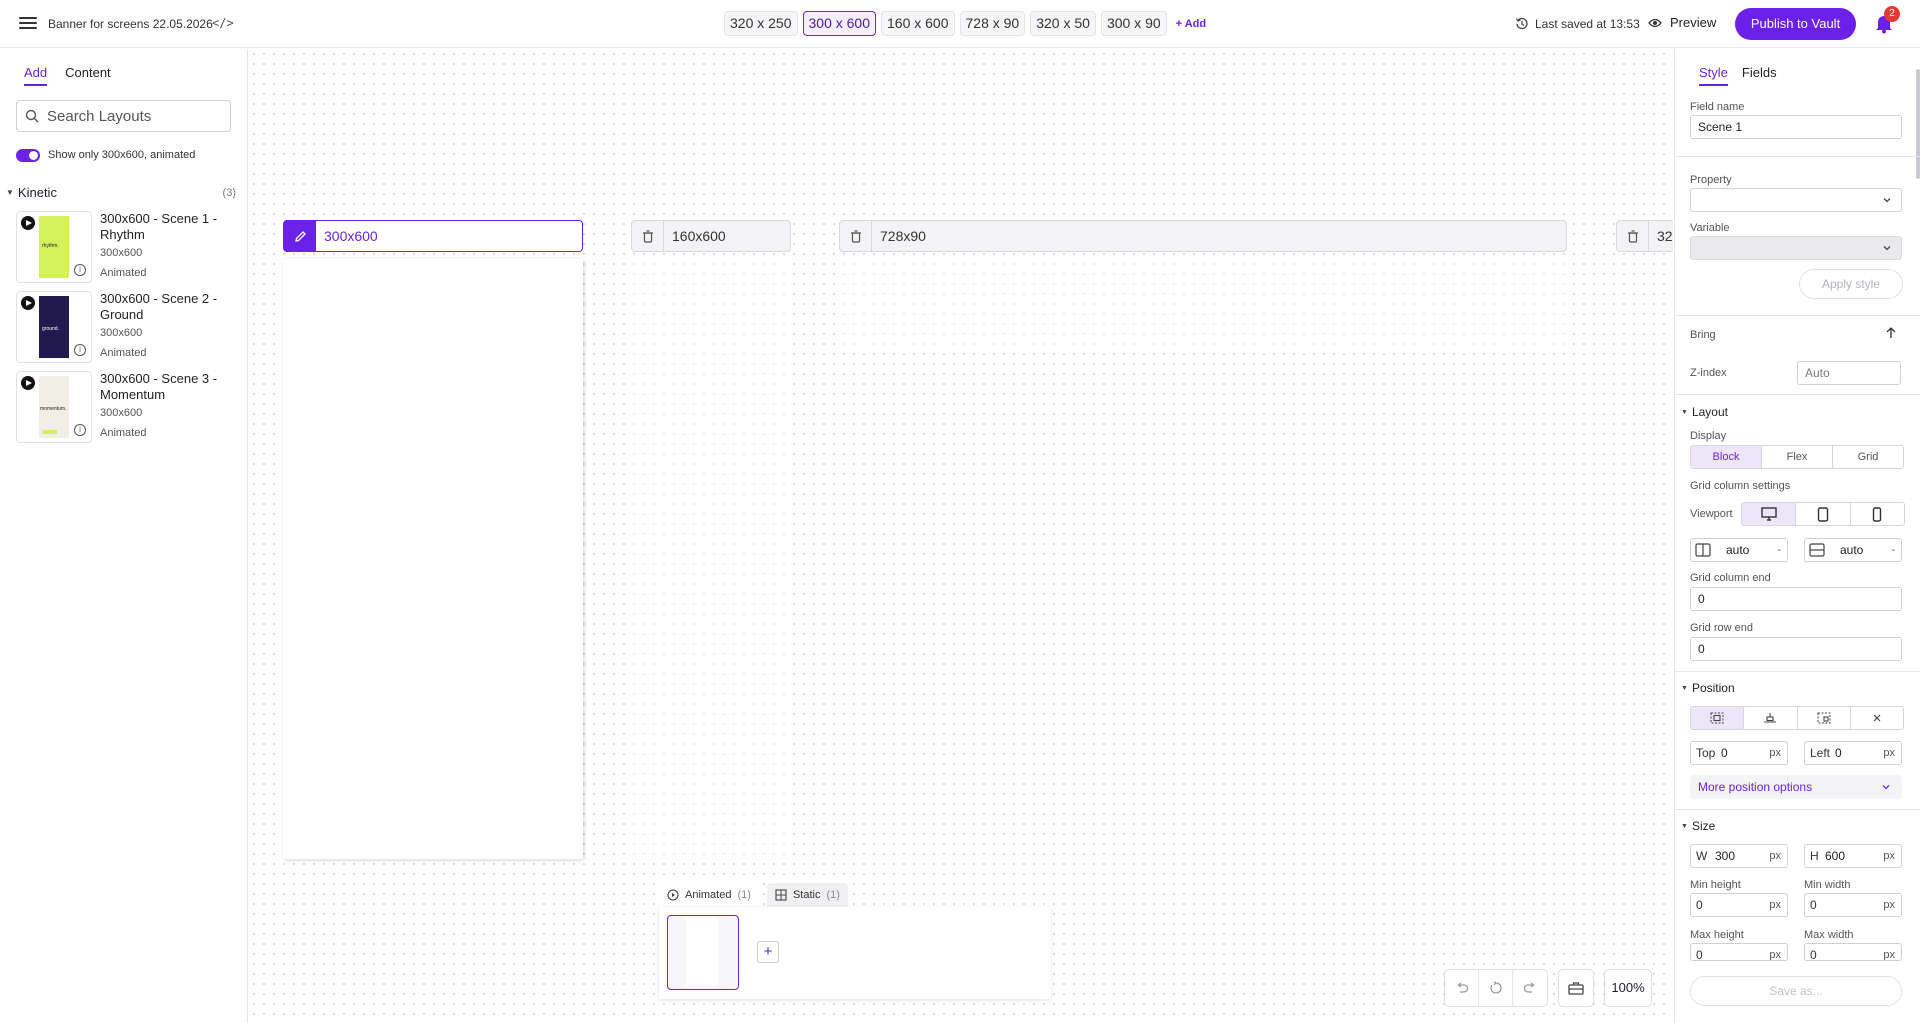  What do you see at coordinates (28, 155) in the screenshot?
I see `animated-filter-toggle` at bounding box center [28, 155].